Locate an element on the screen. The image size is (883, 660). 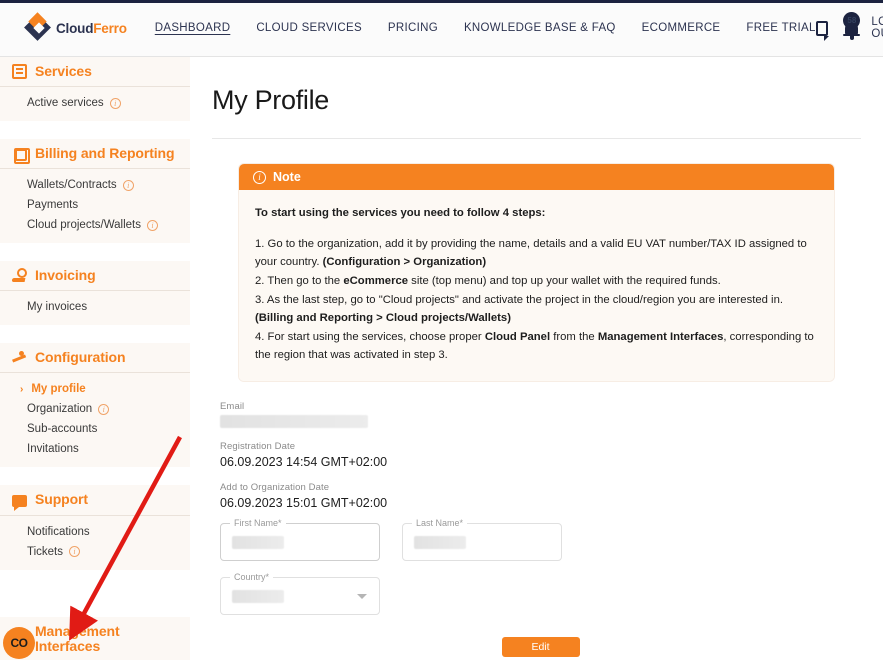
sidebar-item-my-profile: › My profile is located at coordinates (95, 389).